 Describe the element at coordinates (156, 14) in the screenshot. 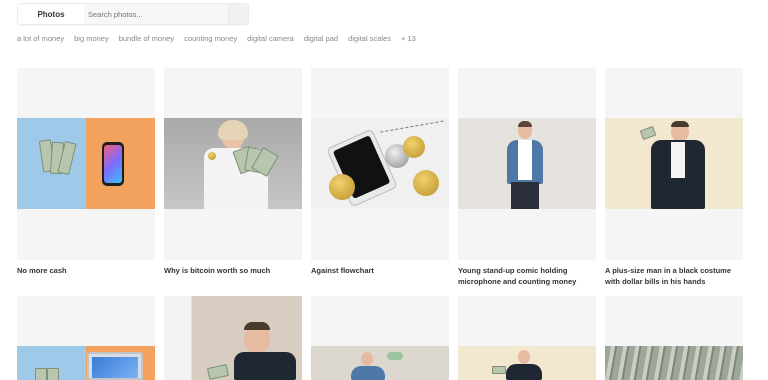

I see `search-input` at that location.